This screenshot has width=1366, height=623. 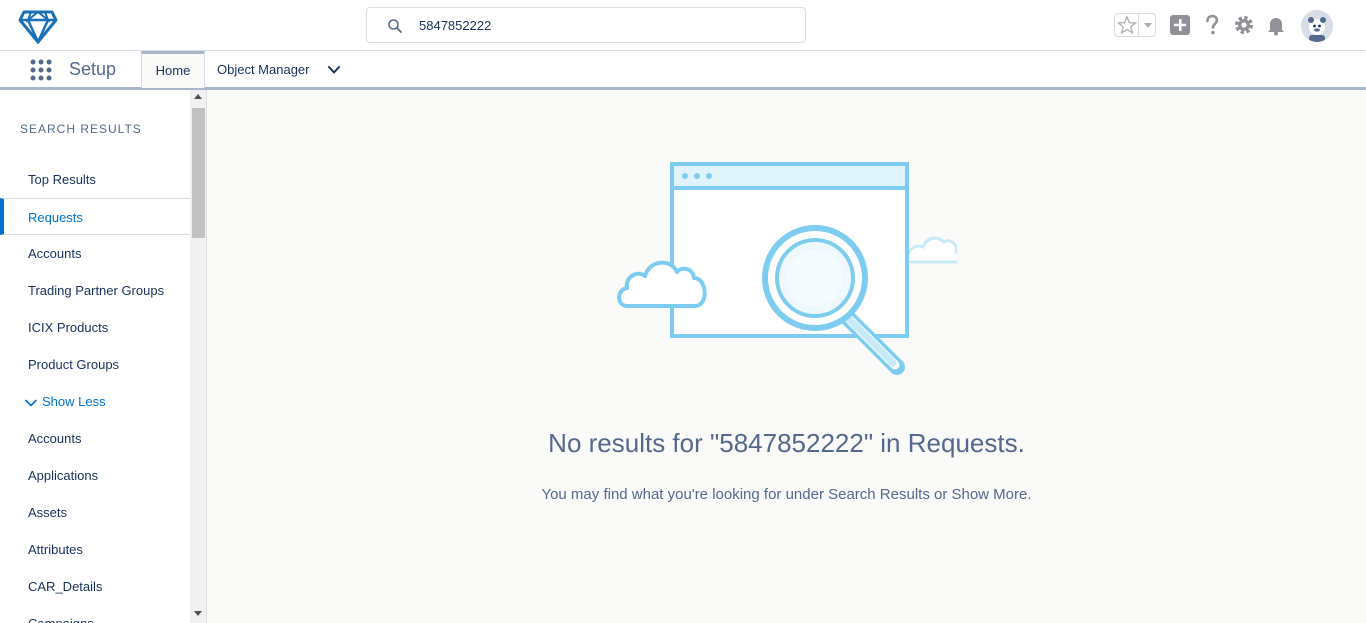 What do you see at coordinates (95, 438) in the screenshot?
I see `sidebar-item-accounts-2: Accounts` at bounding box center [95, 438].